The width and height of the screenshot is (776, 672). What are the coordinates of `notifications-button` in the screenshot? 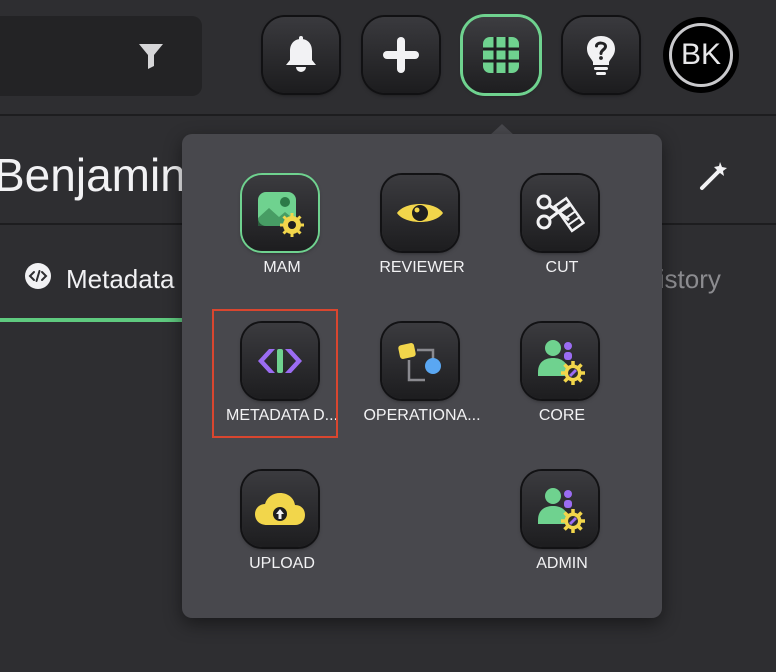 It's located at (301, 55).